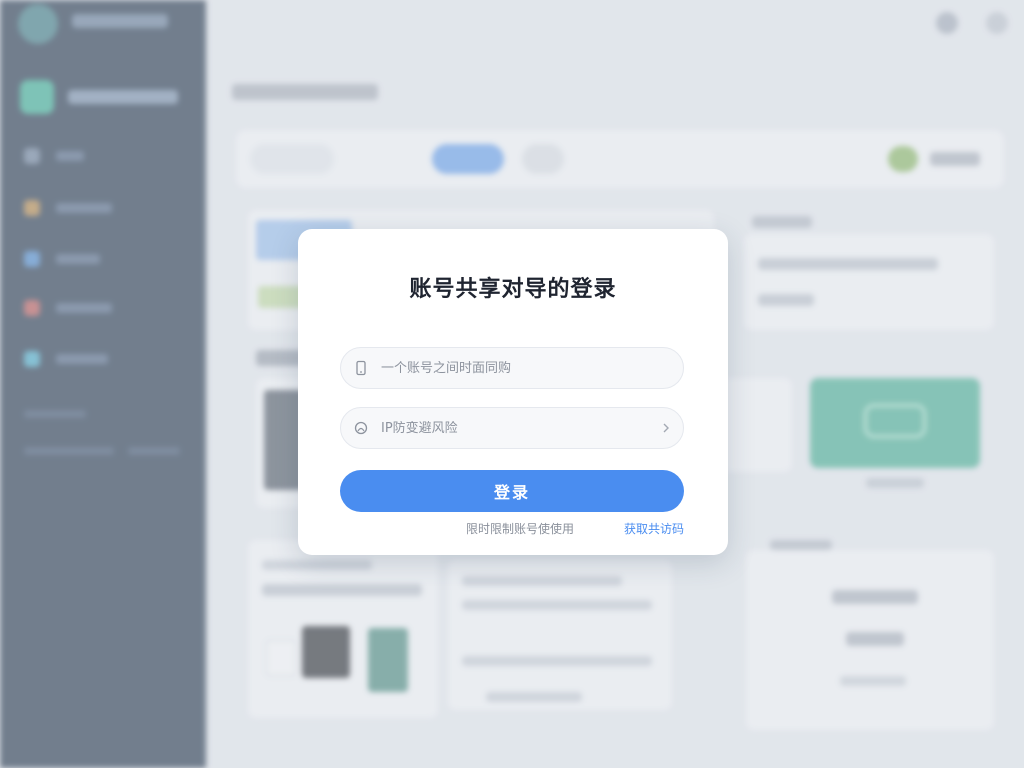  Describe the element at coordinates (361, 368) in the screenshot. I see `phone-icon` at that location.